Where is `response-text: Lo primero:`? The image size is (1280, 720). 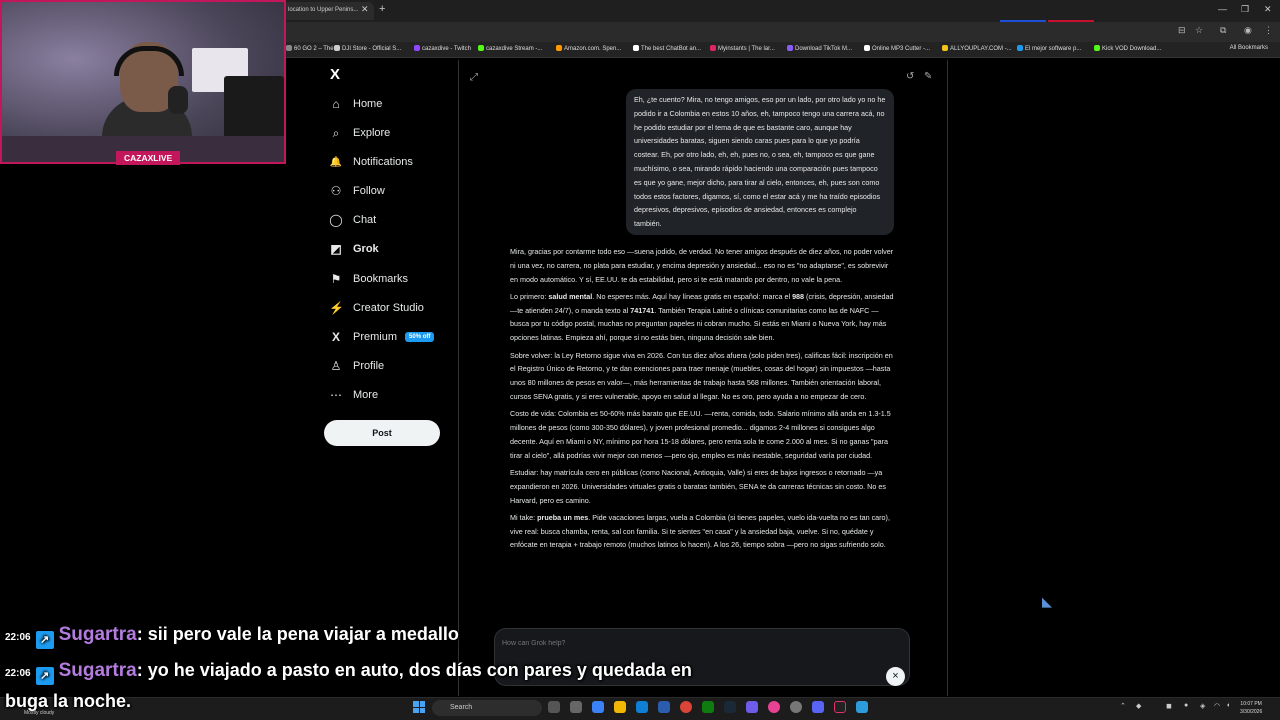 response-text: Lo primero: is located at coordinates (529, 296).